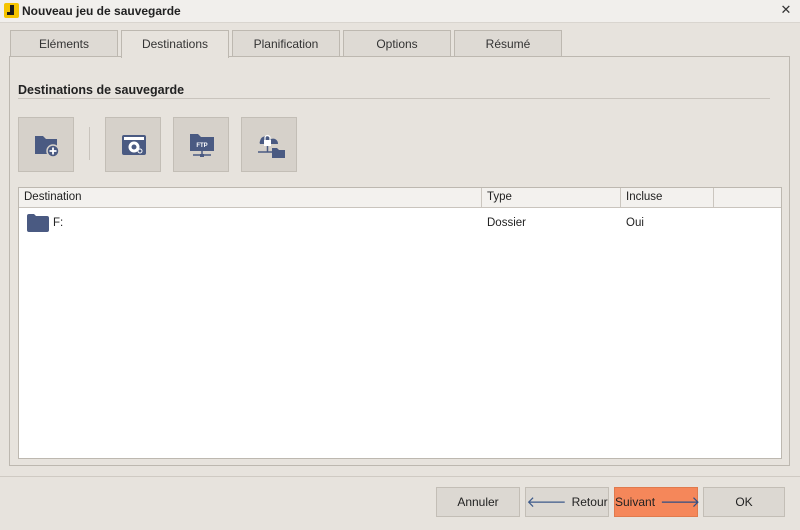  What do you see at coordinates (397, 43) in the screenshot?
I see `tab-options: Options` at bounding box center [397, 43].